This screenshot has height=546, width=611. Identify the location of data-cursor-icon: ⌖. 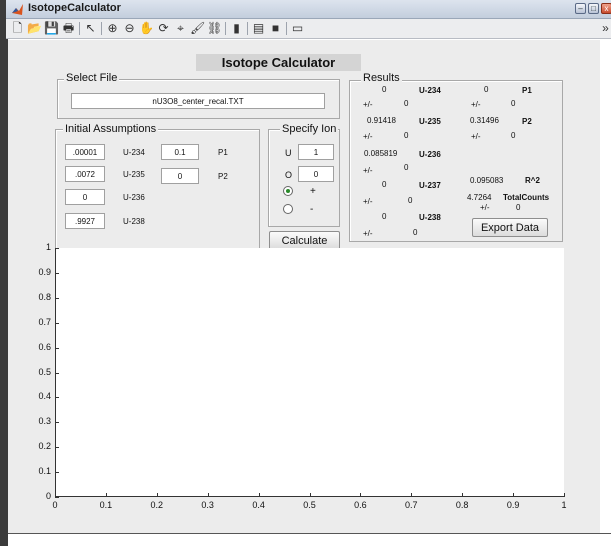
(180, 28).